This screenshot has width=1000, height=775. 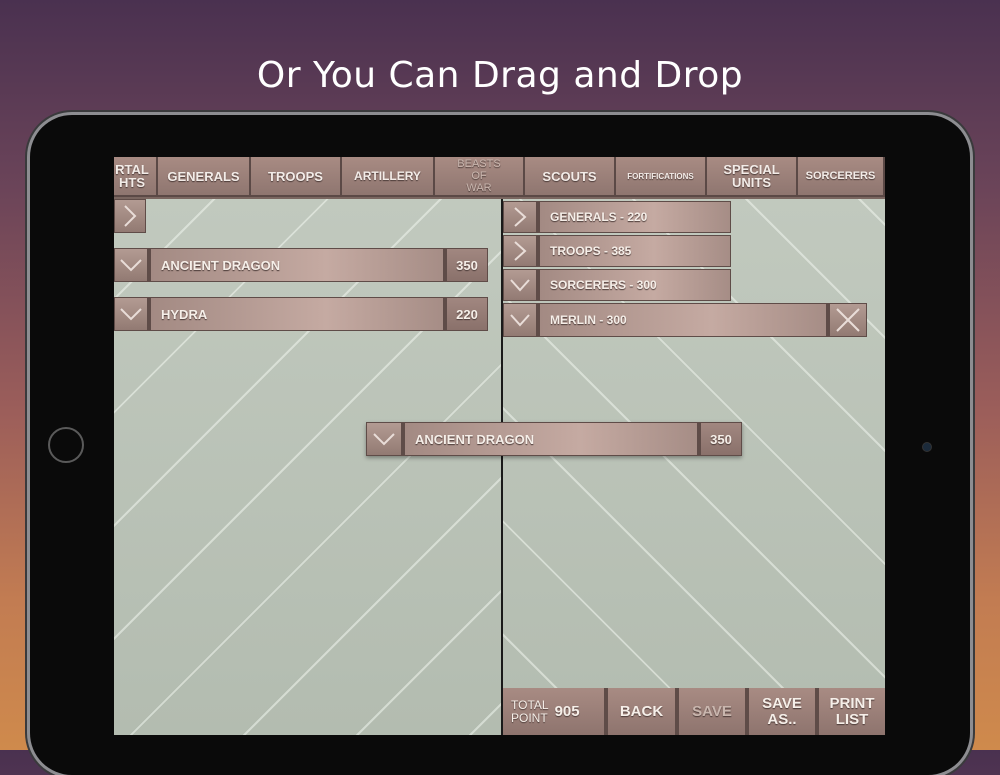 I want to click on print-list-button: PRINT LIST, so click(x=851, y=711).